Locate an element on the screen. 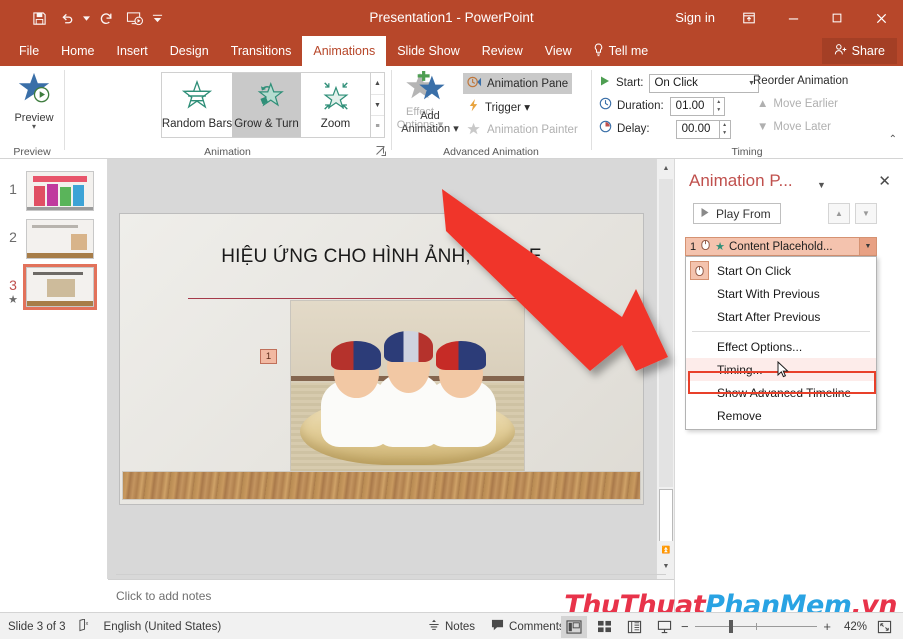 Image resolution: width=903 pixels, height=639 pixels. slide-indicator: Slide 3 of 3 is located at coordinates (37, 627).